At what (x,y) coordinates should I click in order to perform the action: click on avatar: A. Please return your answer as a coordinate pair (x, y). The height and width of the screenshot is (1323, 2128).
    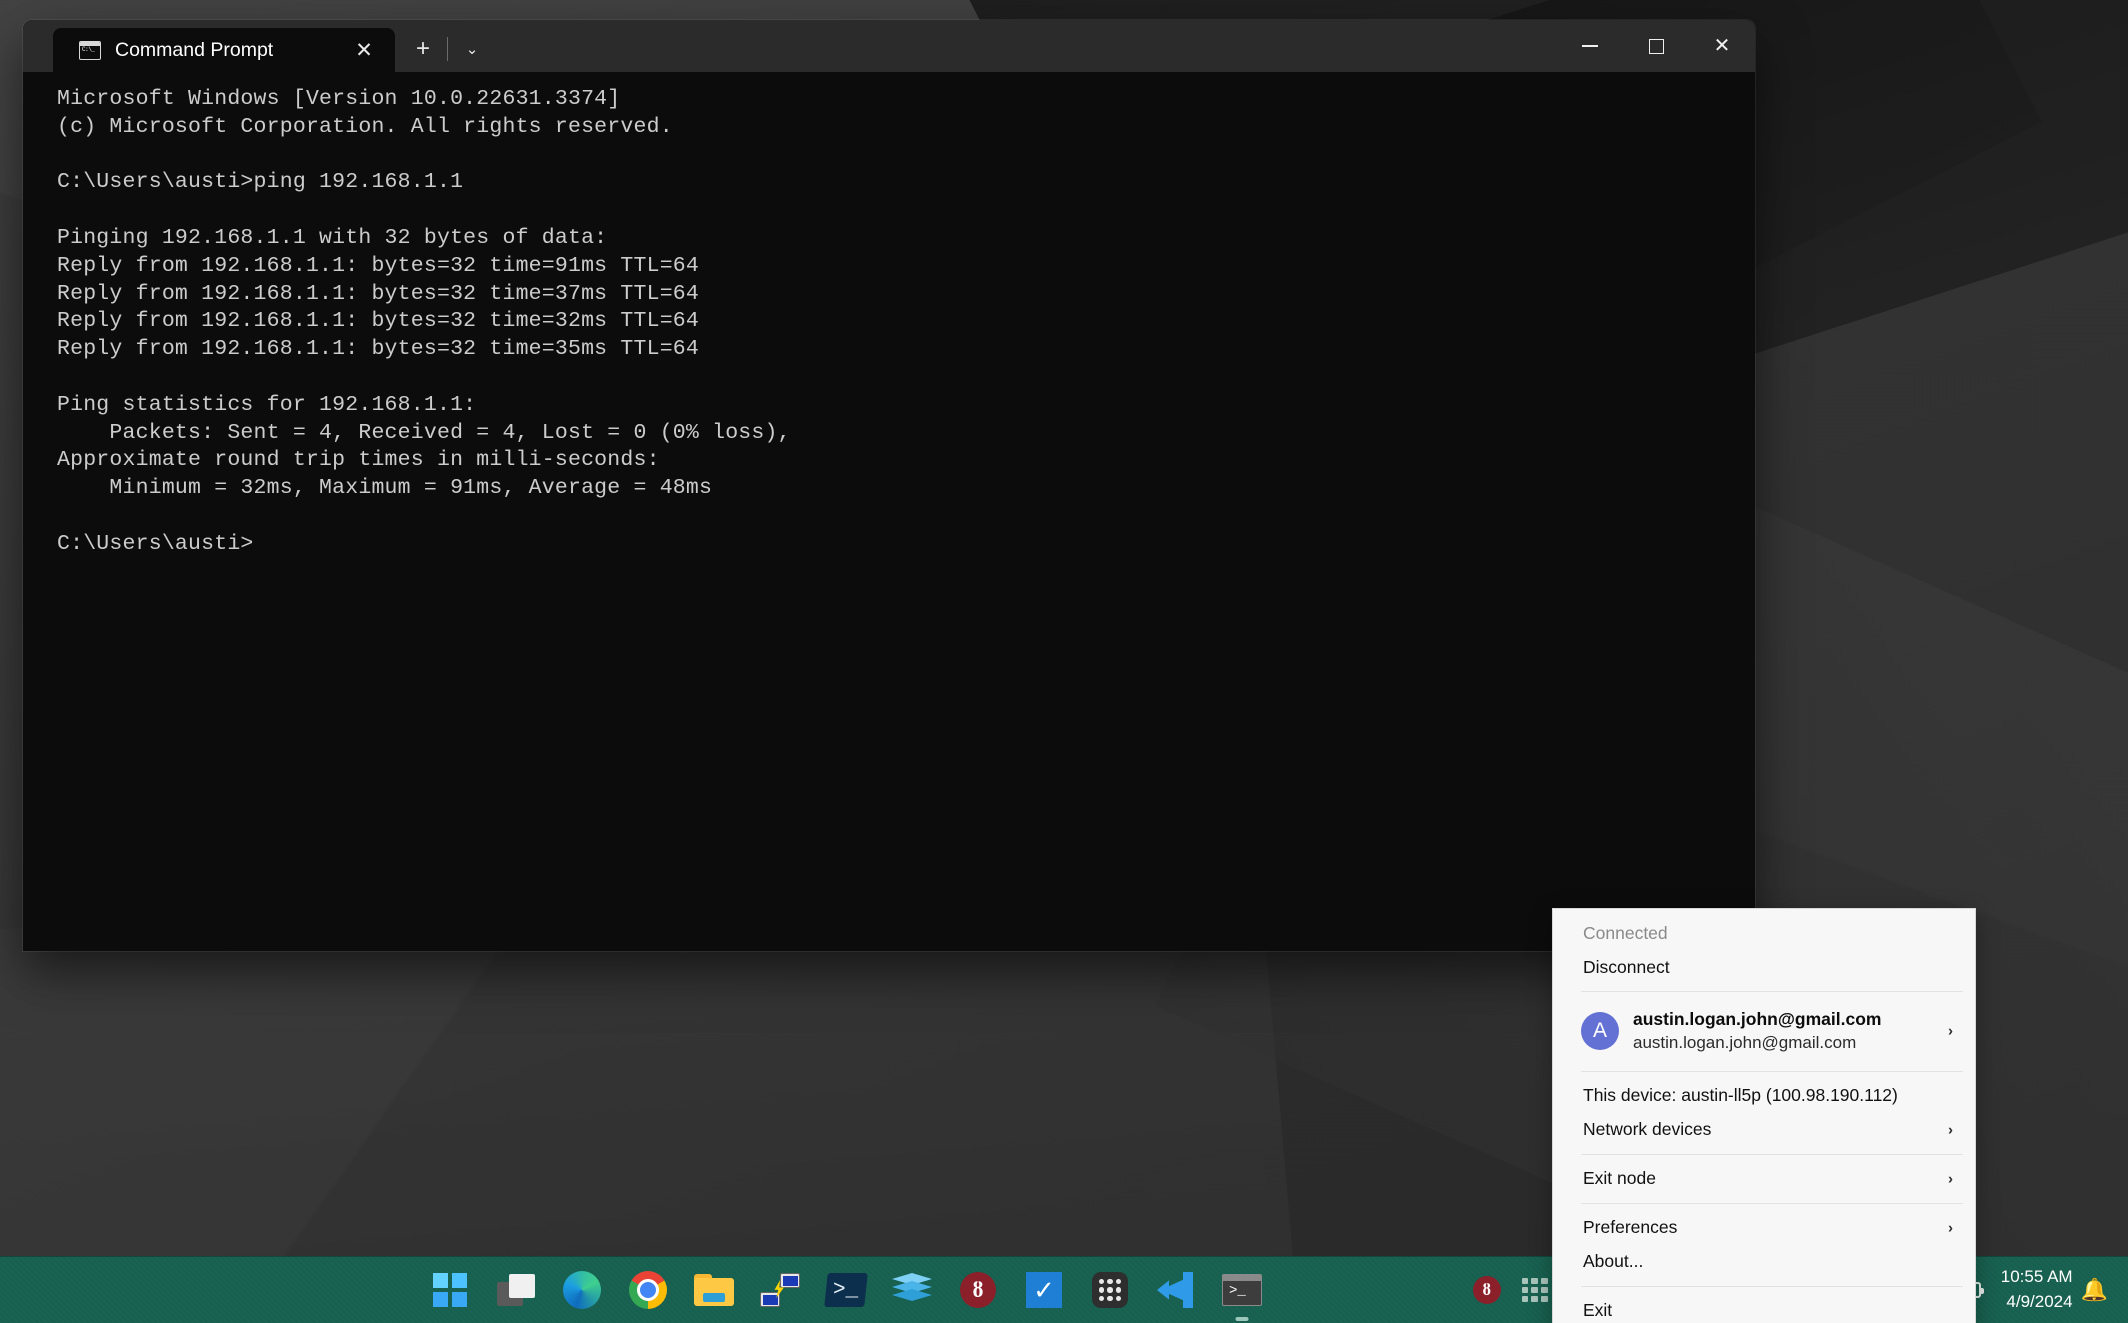
    Looking at the image, I should click on (1600, 1031).